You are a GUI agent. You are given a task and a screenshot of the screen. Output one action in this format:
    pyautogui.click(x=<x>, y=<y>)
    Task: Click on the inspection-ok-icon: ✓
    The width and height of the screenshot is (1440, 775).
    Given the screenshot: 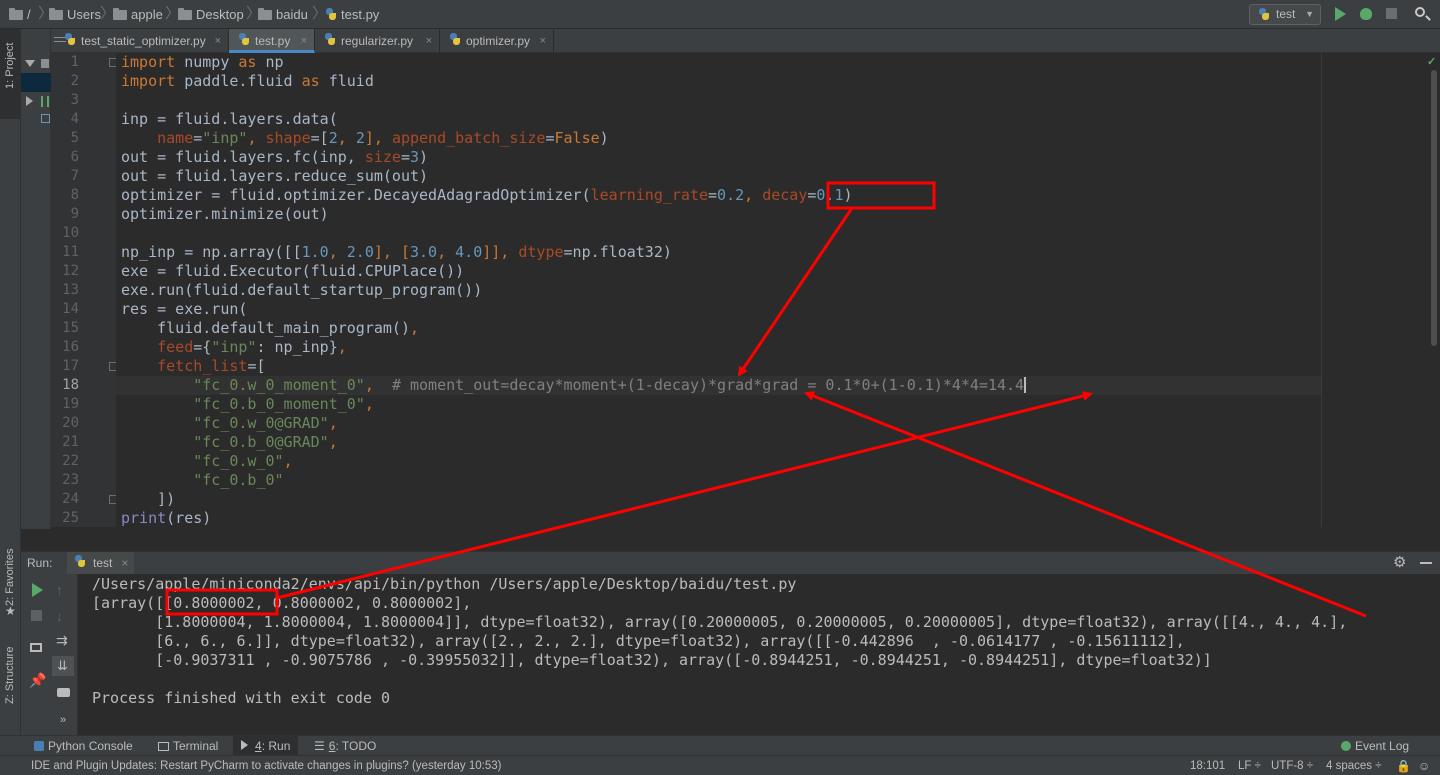 What is the action you would take?
    pyautogui.click(x=1432, y=62)
    